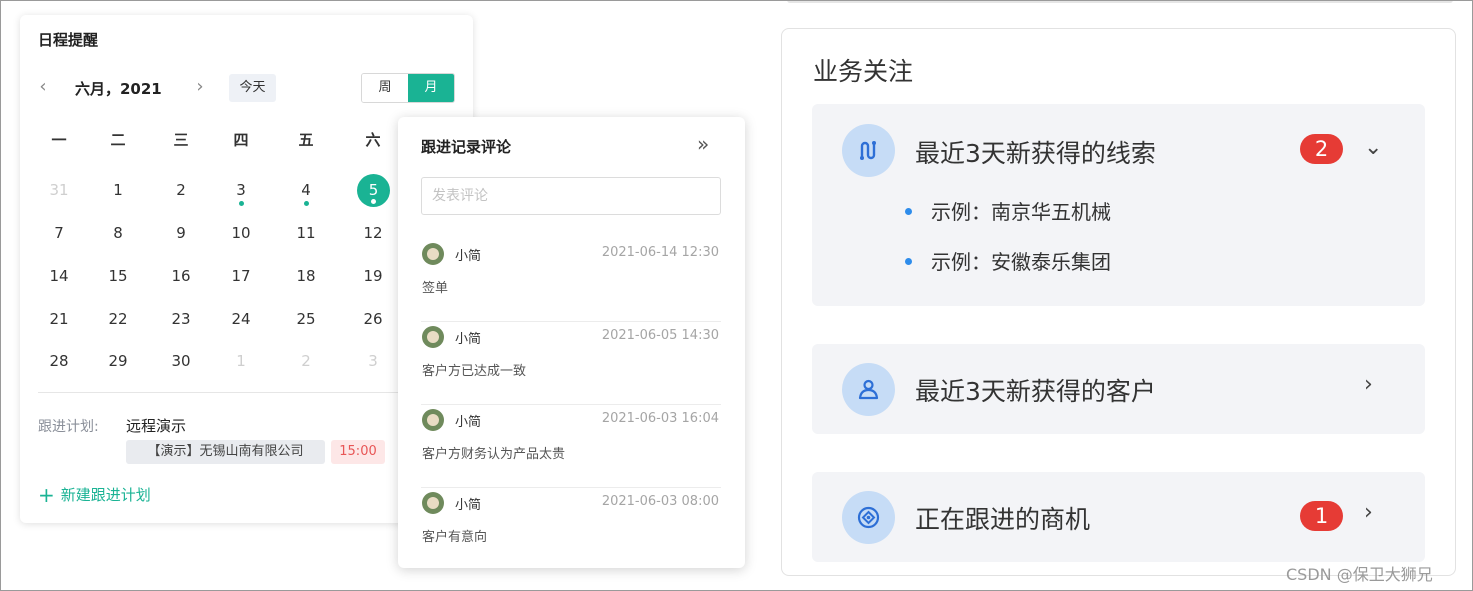 This screenshot has width=1473, height=591. I want to click on chevron-down-icon: ⌄, so click(1373, 147).